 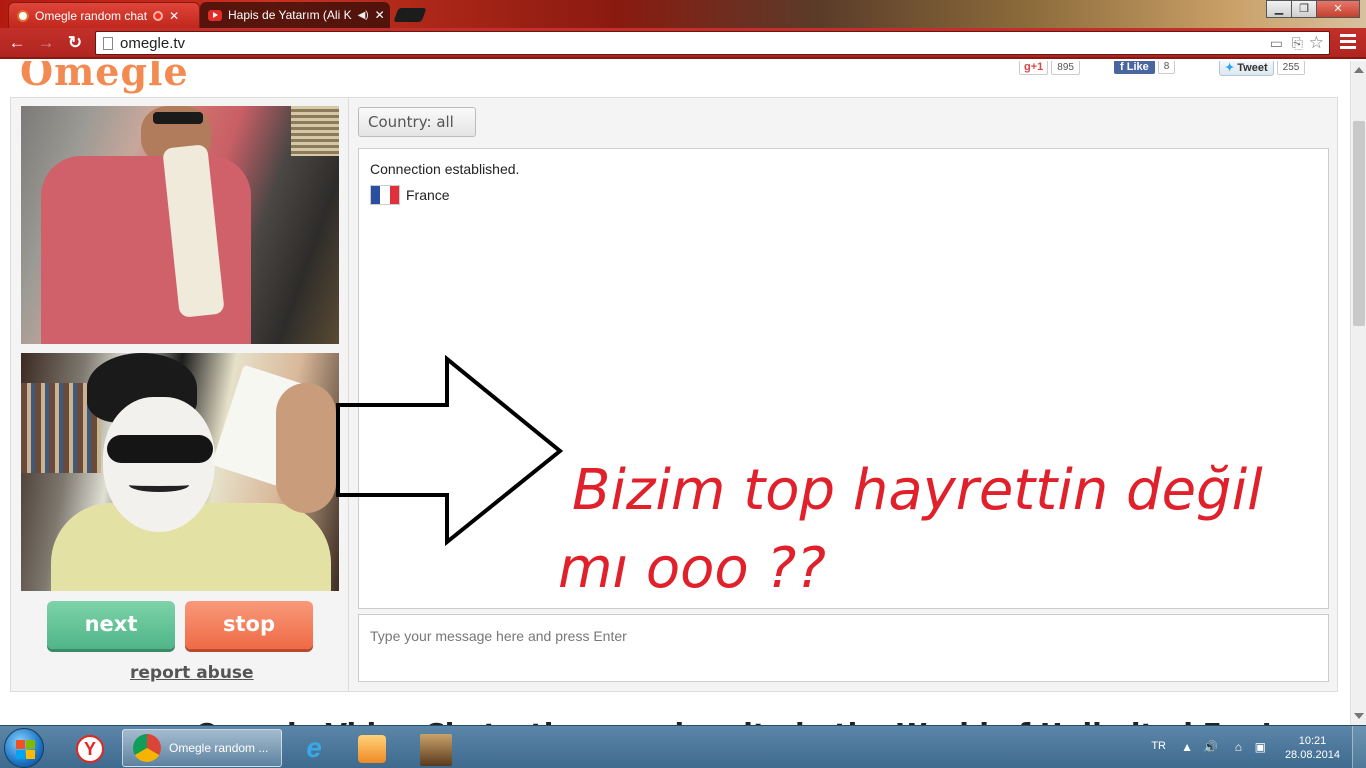 I want to click on window-controls: ▁ ❐ ✕, so click(x=1313, y=9).